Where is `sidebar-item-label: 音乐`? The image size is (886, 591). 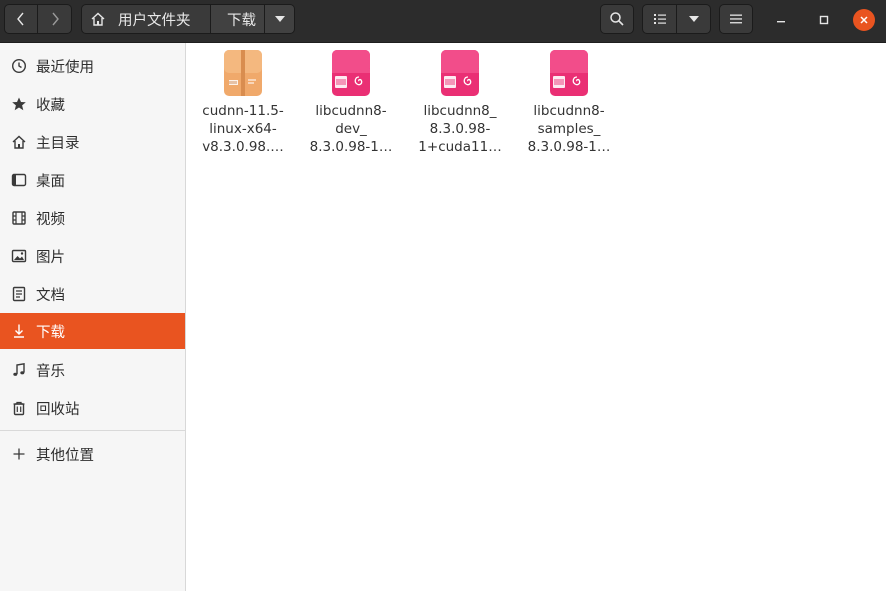
sidebar-item-label: 音乐 is located at coordinates (50, 371).